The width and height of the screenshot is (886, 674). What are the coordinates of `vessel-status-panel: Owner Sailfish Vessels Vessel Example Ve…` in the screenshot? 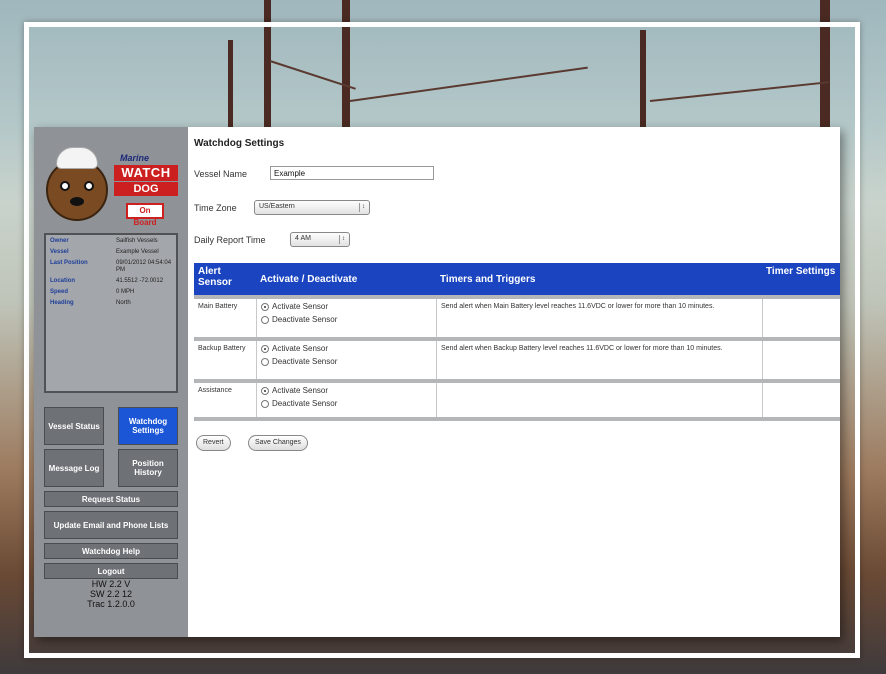 It's located at (111, 313).